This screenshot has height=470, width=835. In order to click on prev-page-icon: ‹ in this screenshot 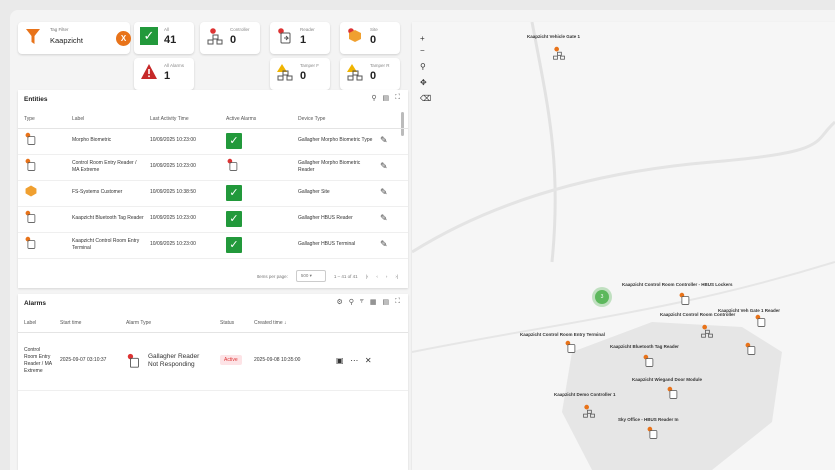, I will do `click(377, 276)`.